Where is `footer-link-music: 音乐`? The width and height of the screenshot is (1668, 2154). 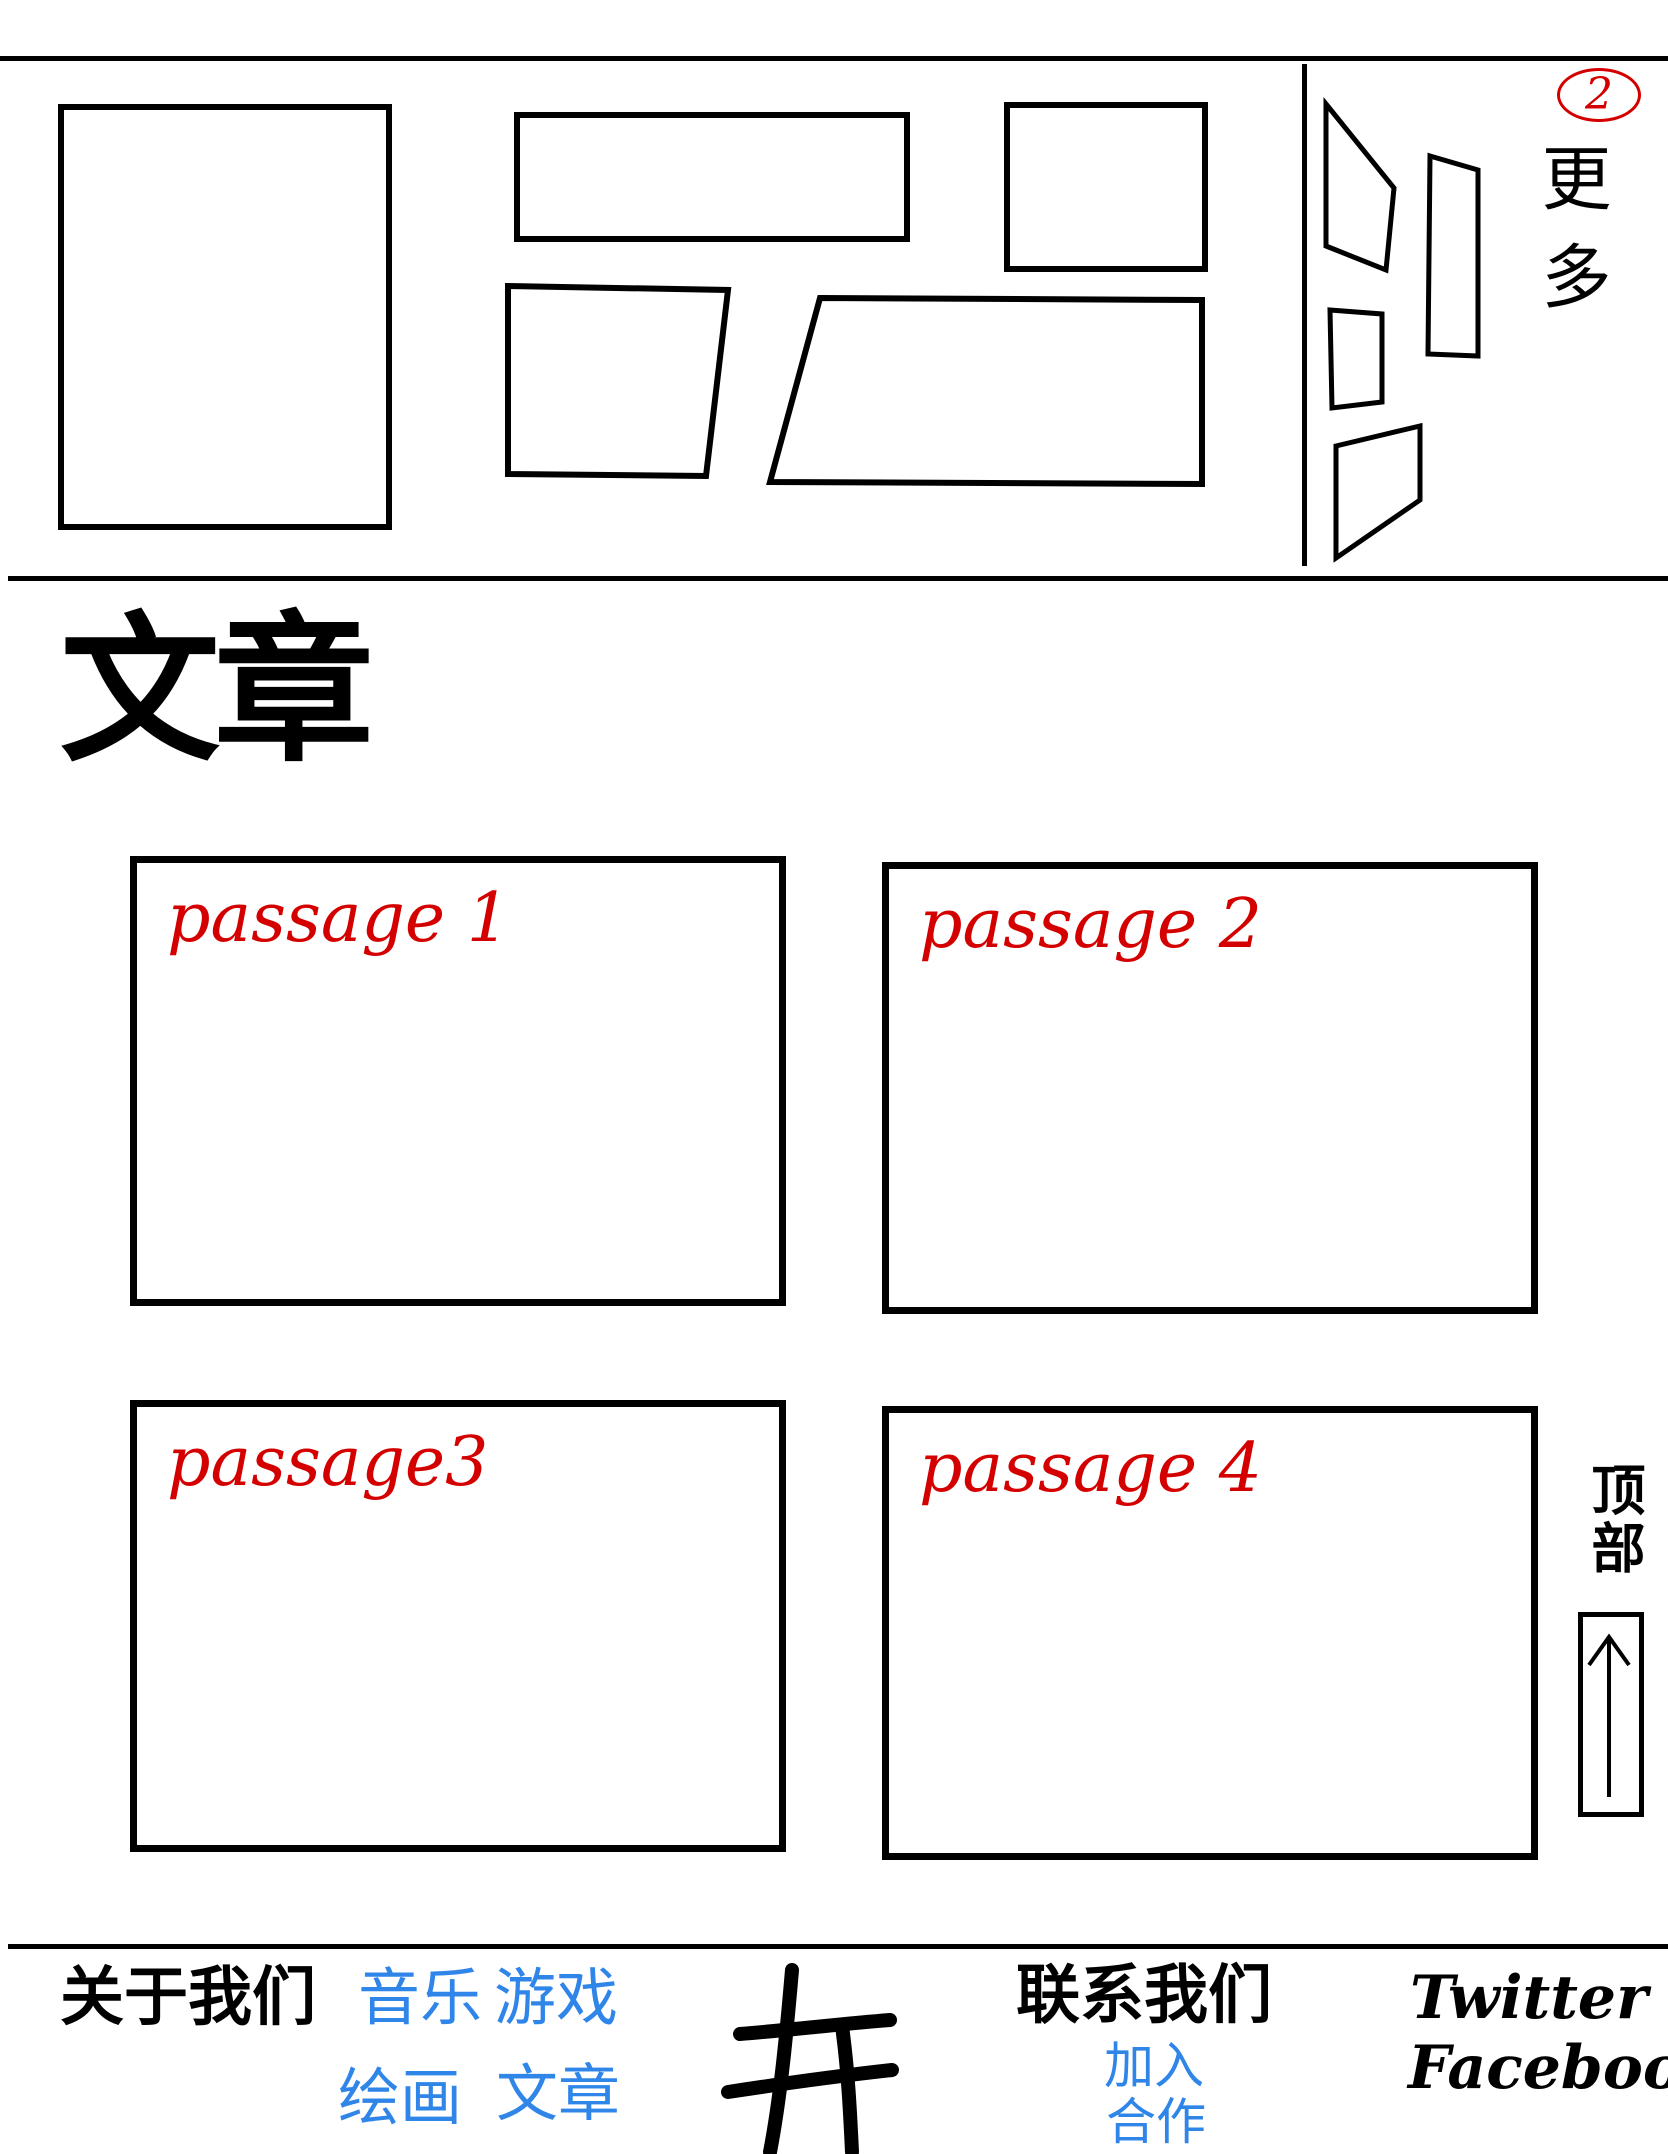
footer-link-music: 音乐 is located at coordinates (420, 1998).